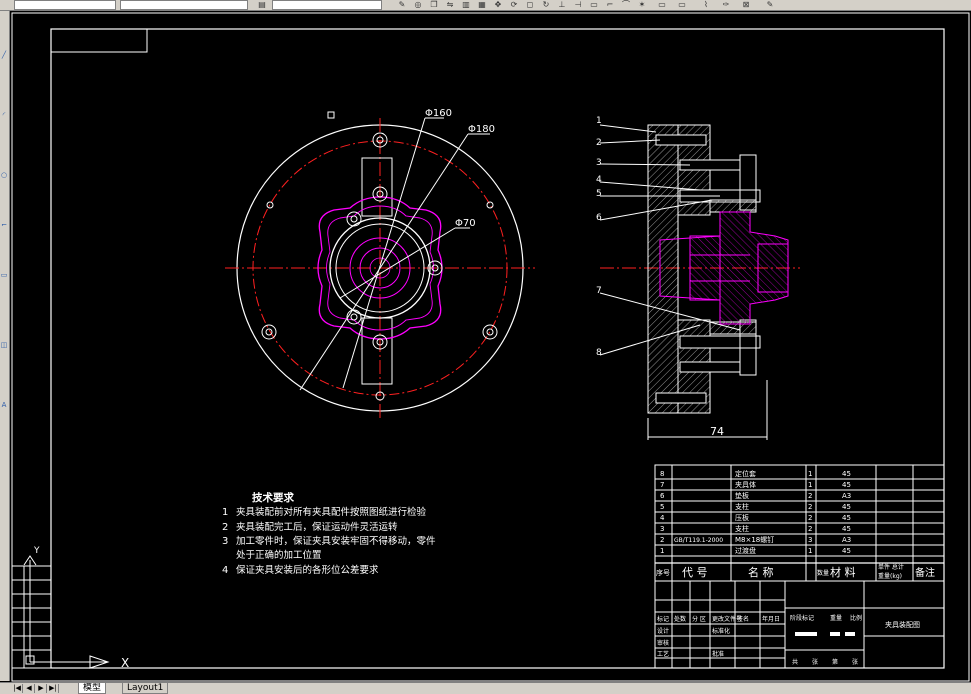 The height and width of the screenshot is (694, 971). Describe the element at coordinates (546, 4) in the screenshot. I see `stretch-icon: ↻` at that location.